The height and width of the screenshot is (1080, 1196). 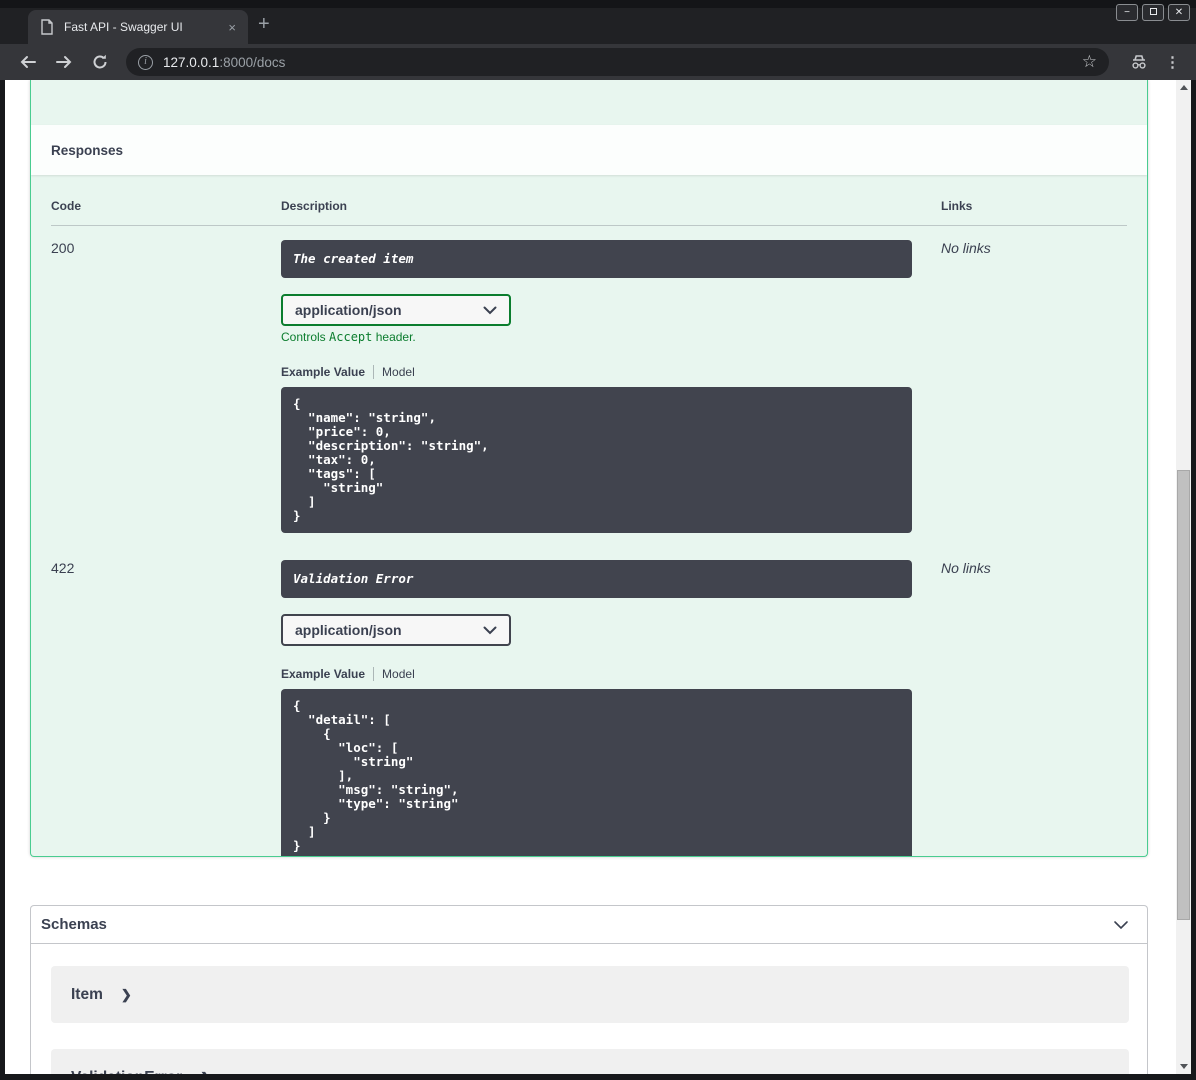 What do you see at coordinates (252, 62) in the screenshot?
I see `url-path: :8000/docs` at bounding box center [252, 62].